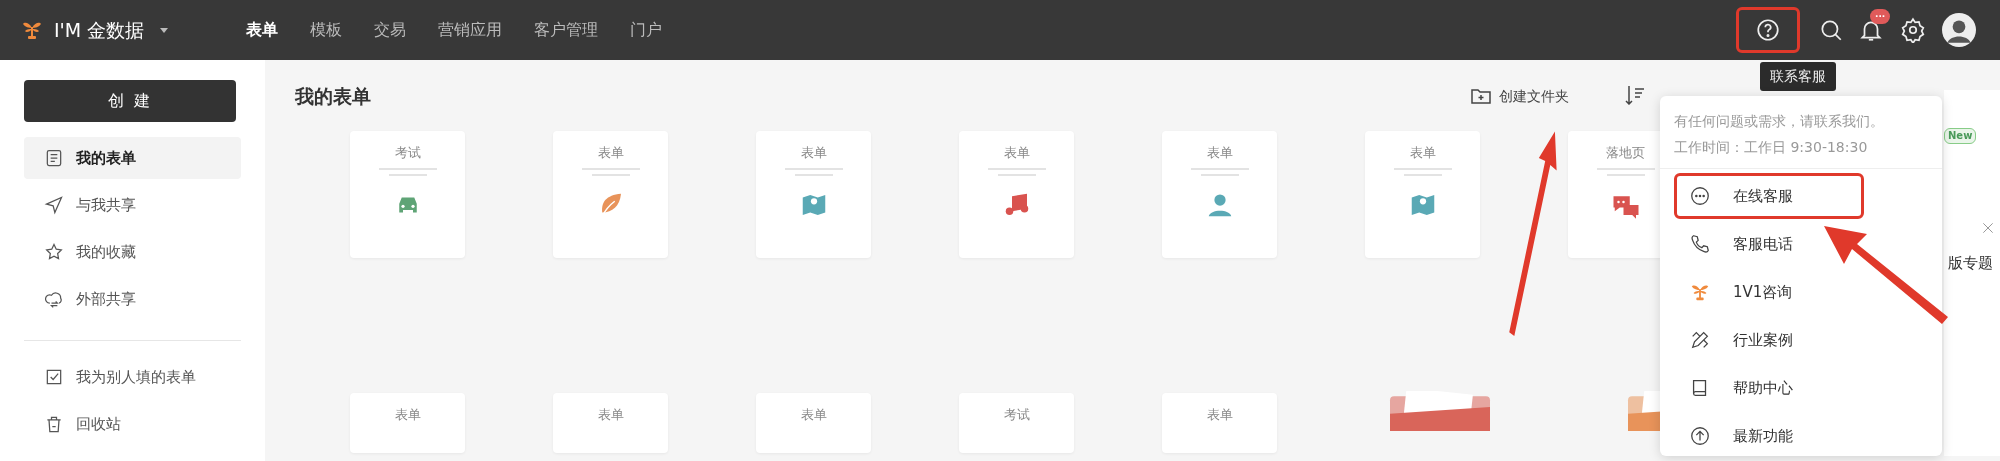 This screenshot has width=2000, height=461. I want to click on menu-item: 1V1咨询, so click(1769, 292).